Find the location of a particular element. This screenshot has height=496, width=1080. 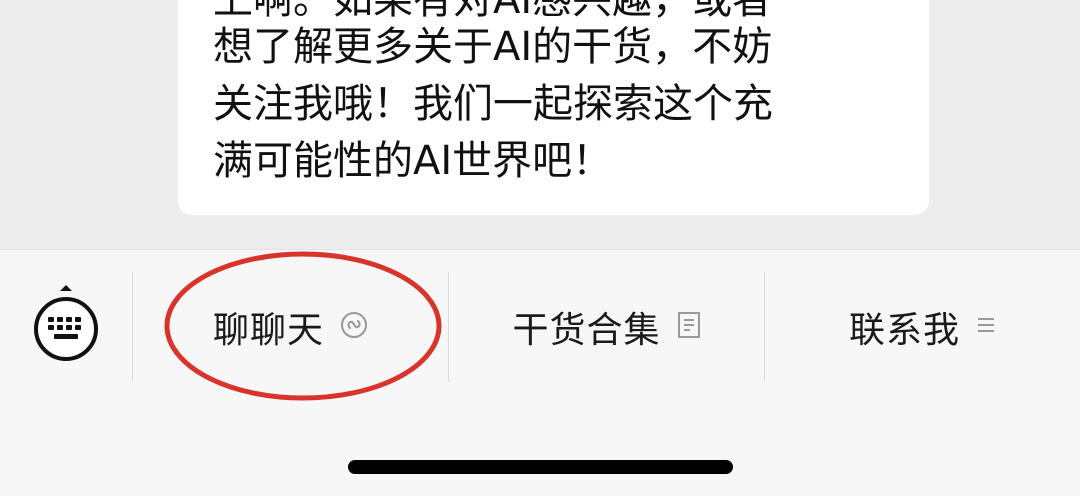

menu-item-contact: 联系我 is located at coordinates (922, 327).